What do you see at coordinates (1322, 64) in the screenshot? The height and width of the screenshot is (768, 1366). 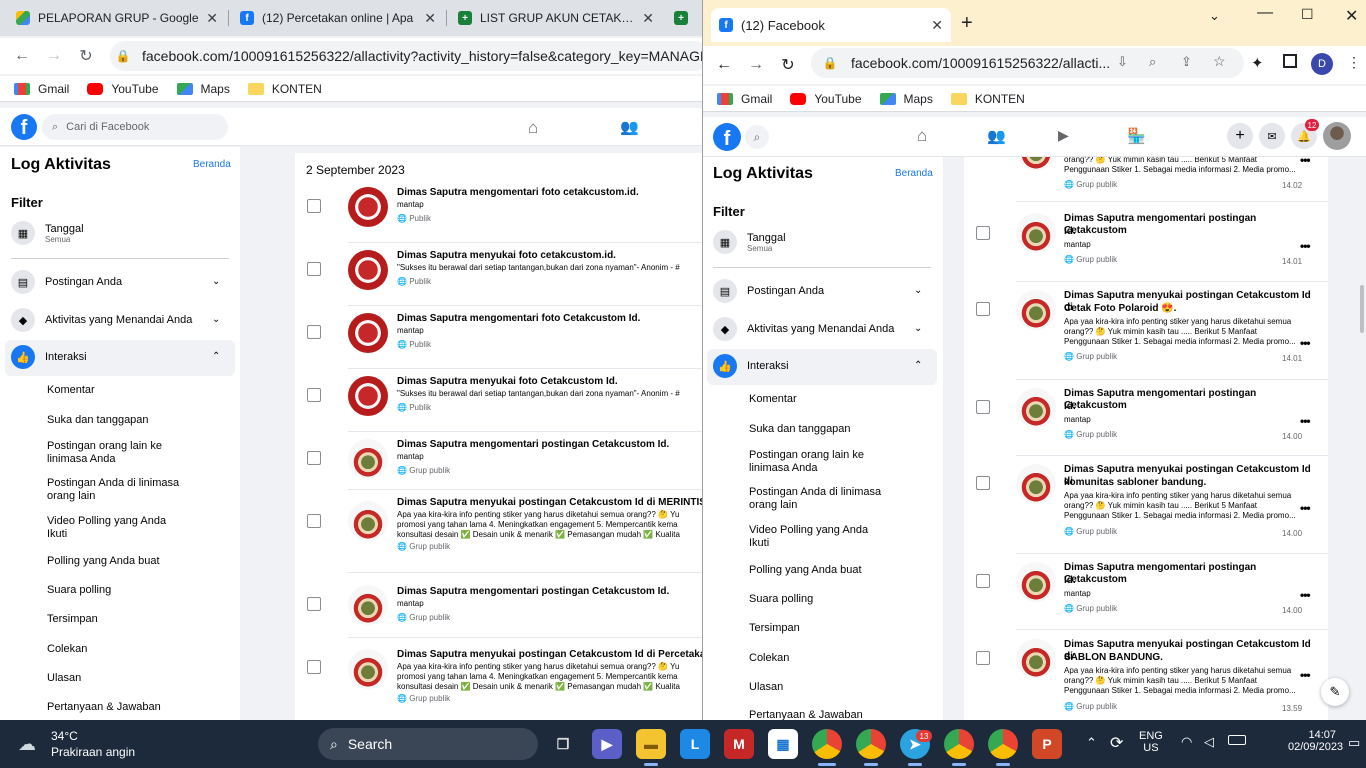 I see `profile-avatar: D` at bounding box center [1322, 64].